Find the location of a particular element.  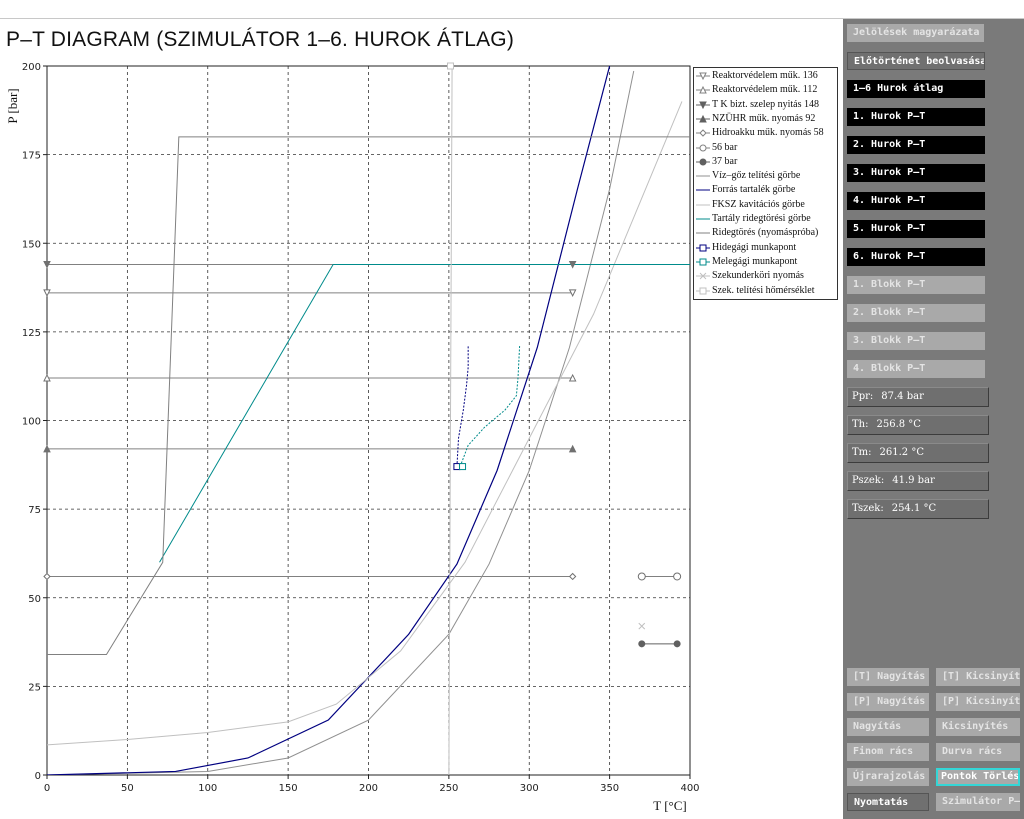

legend-label: NZÜHR műk. nyomás 92 is located at coordinates (764, 118).